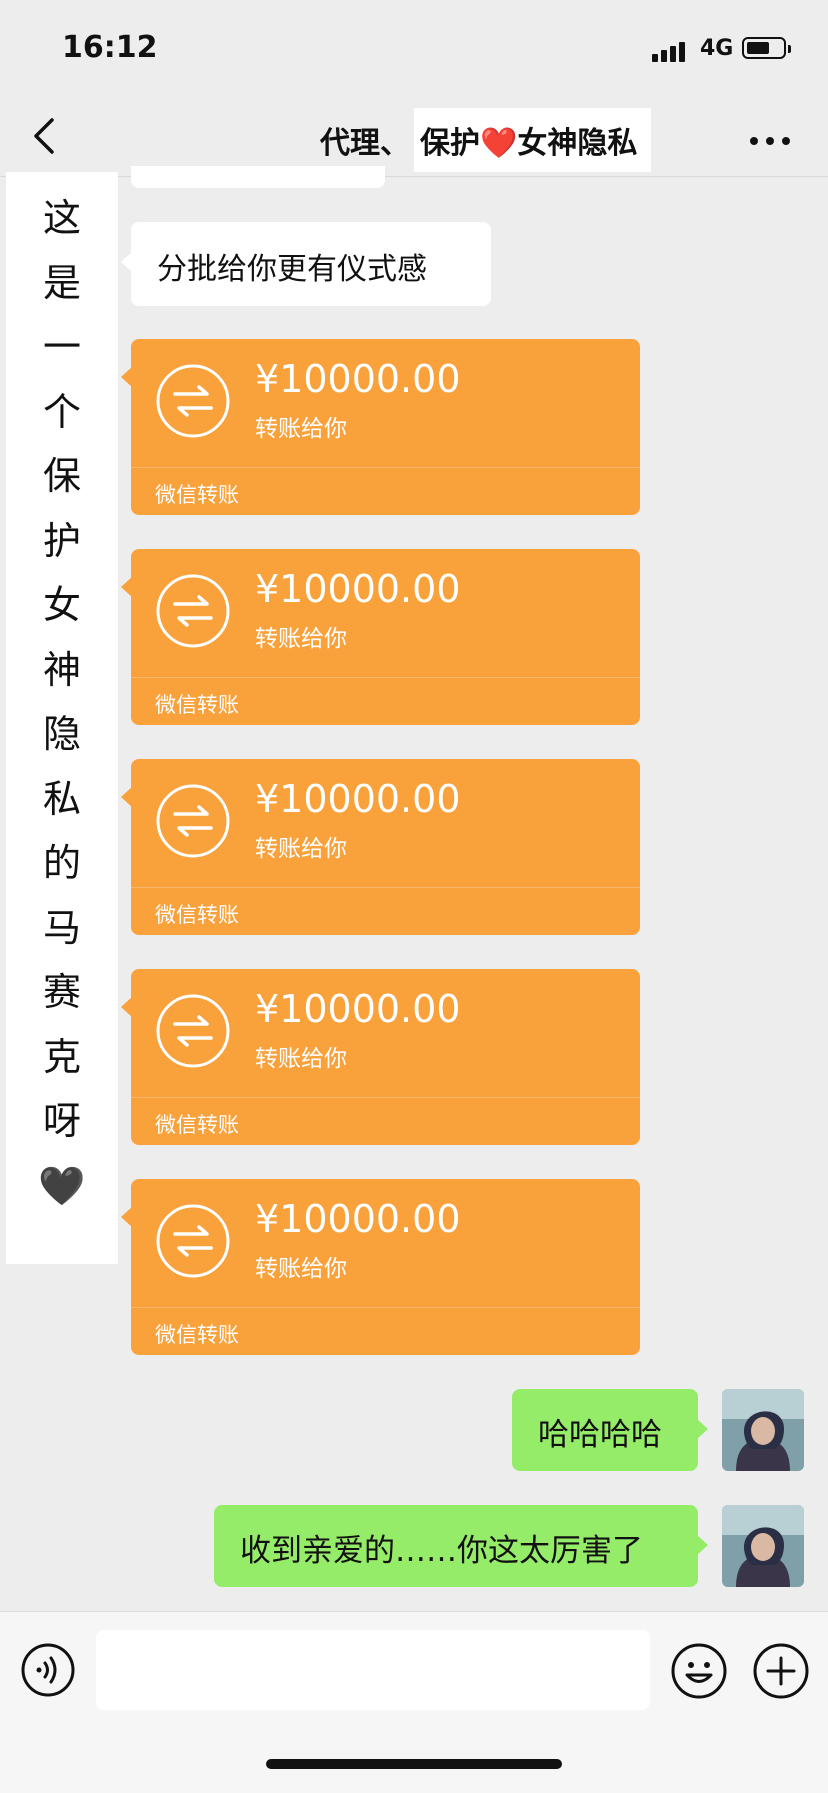  I want to click on caption-char: 克, so click(61, 1056).